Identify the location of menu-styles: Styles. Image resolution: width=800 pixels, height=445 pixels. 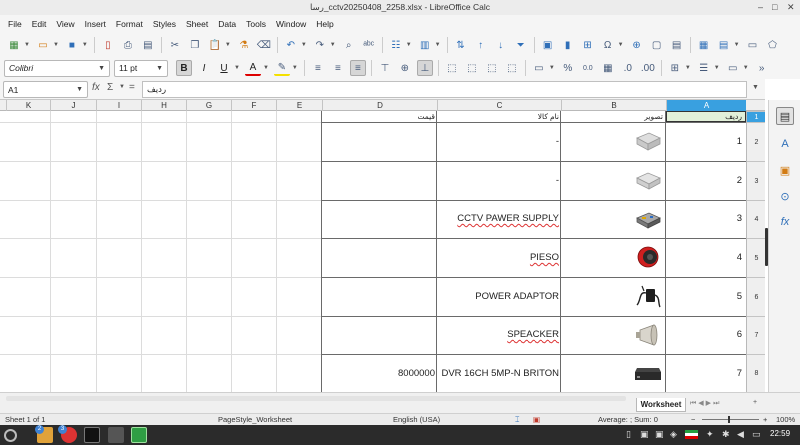
(165, 24).